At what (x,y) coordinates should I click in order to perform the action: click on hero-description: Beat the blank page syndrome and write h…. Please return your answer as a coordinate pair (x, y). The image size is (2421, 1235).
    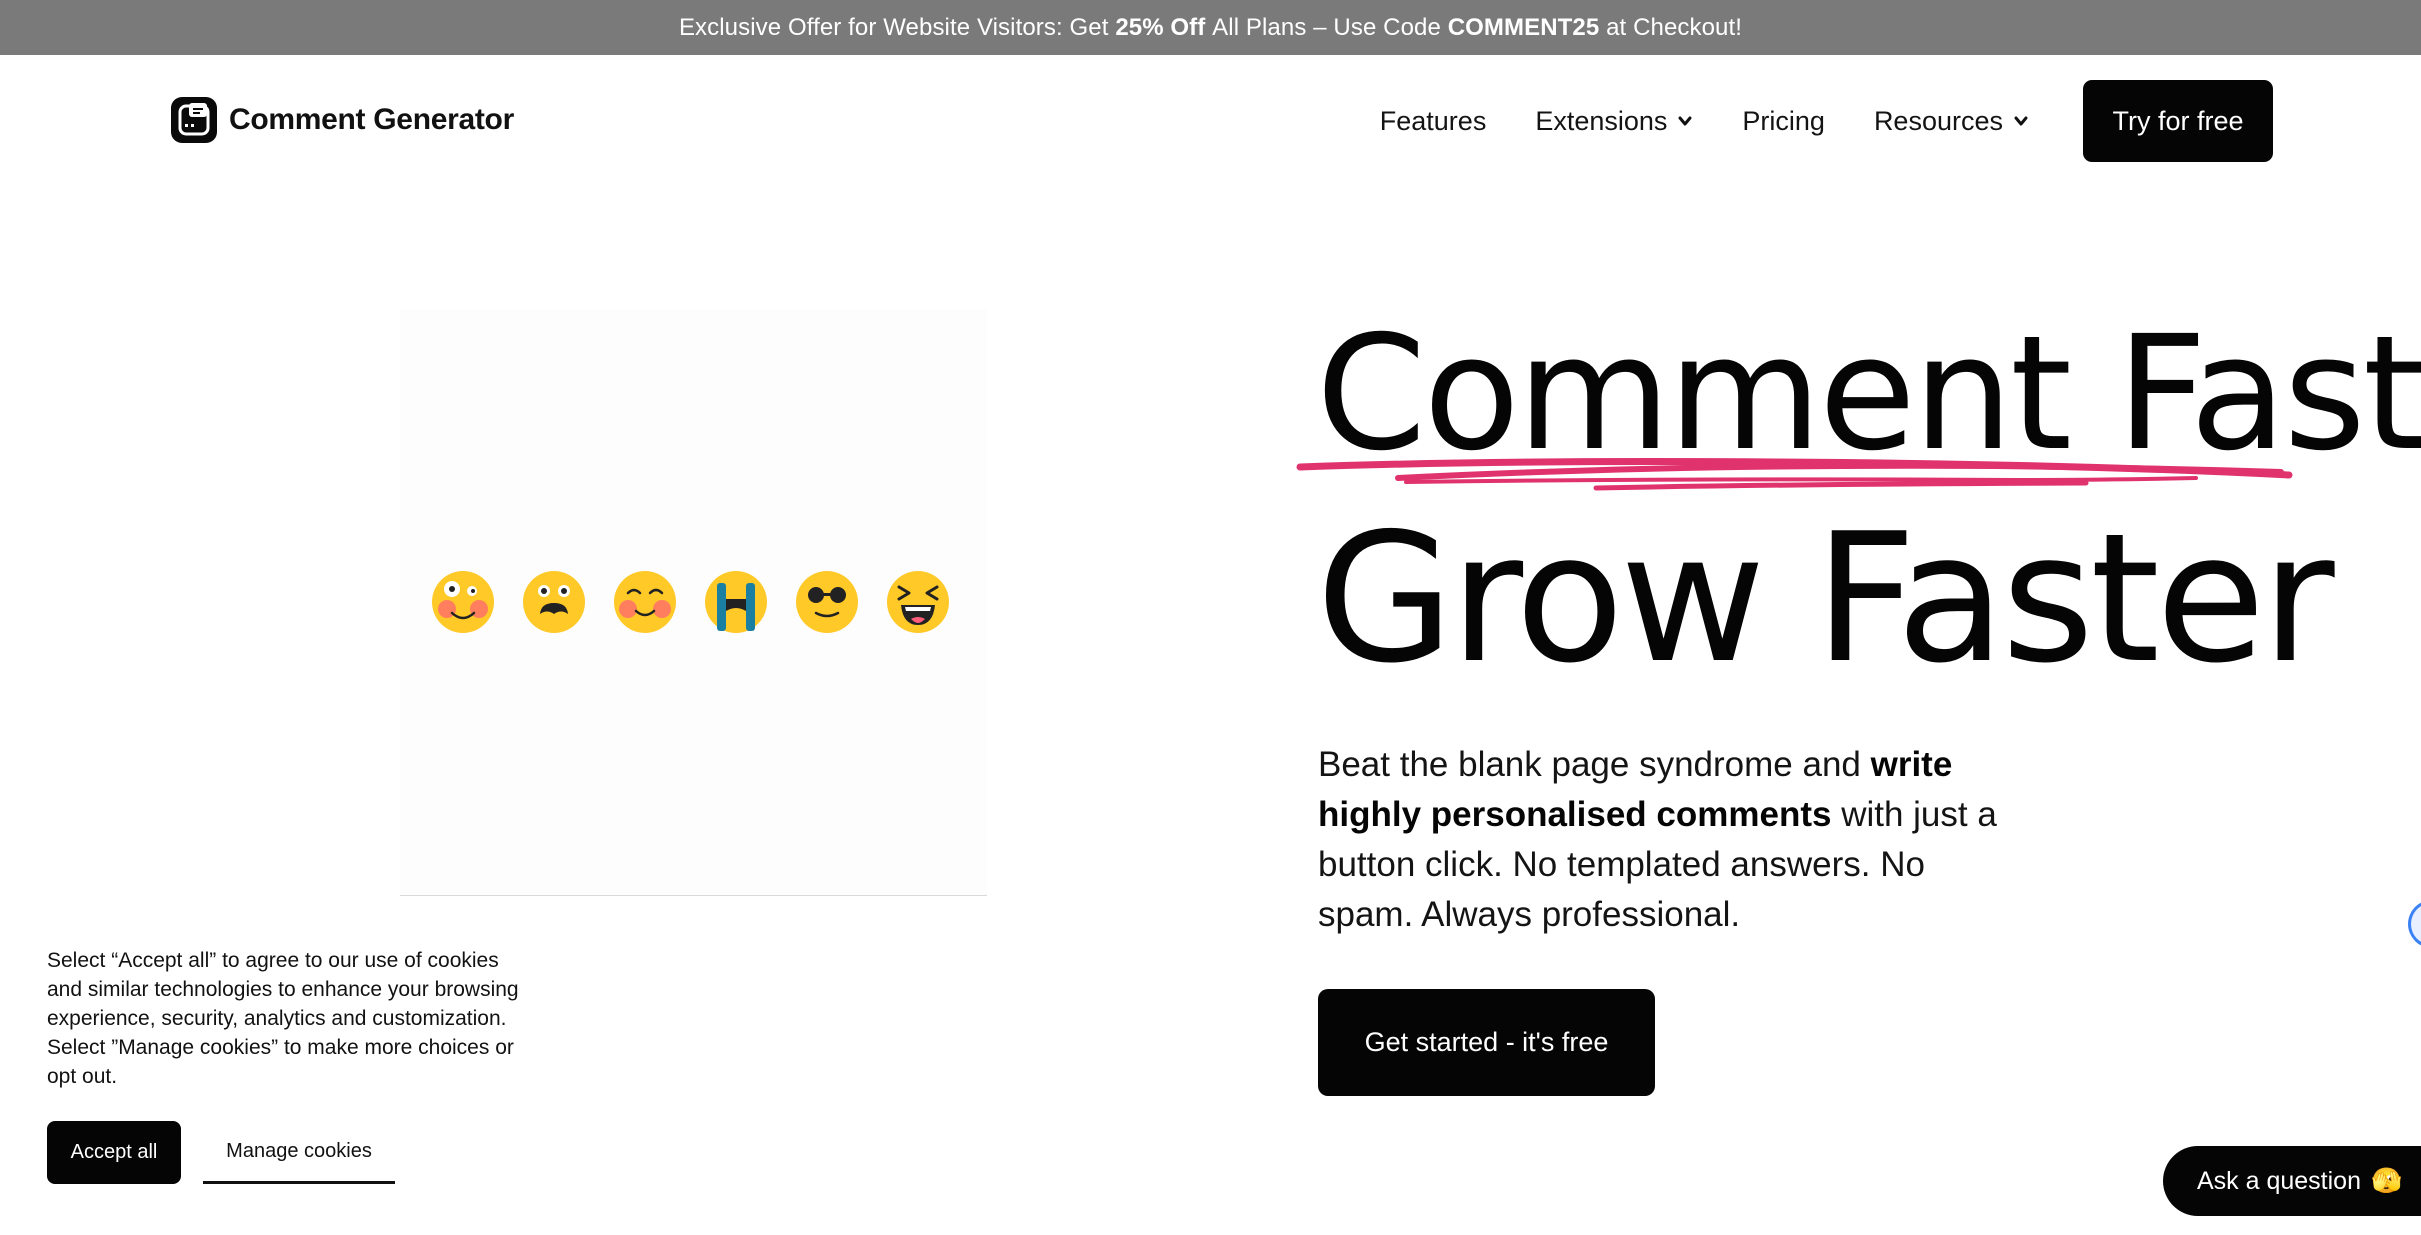
    Looking at the image, I should click on (1668, 840).